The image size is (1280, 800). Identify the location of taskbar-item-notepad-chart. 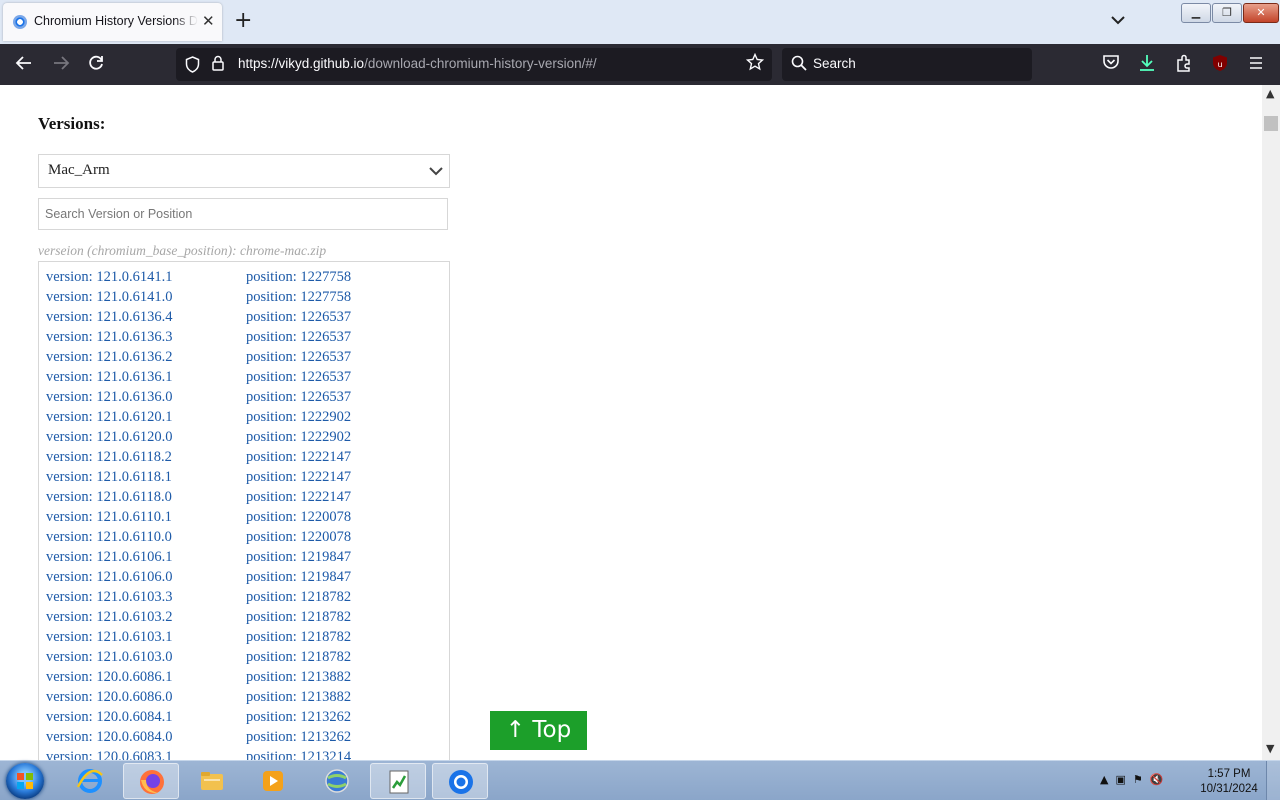
(398, 781).